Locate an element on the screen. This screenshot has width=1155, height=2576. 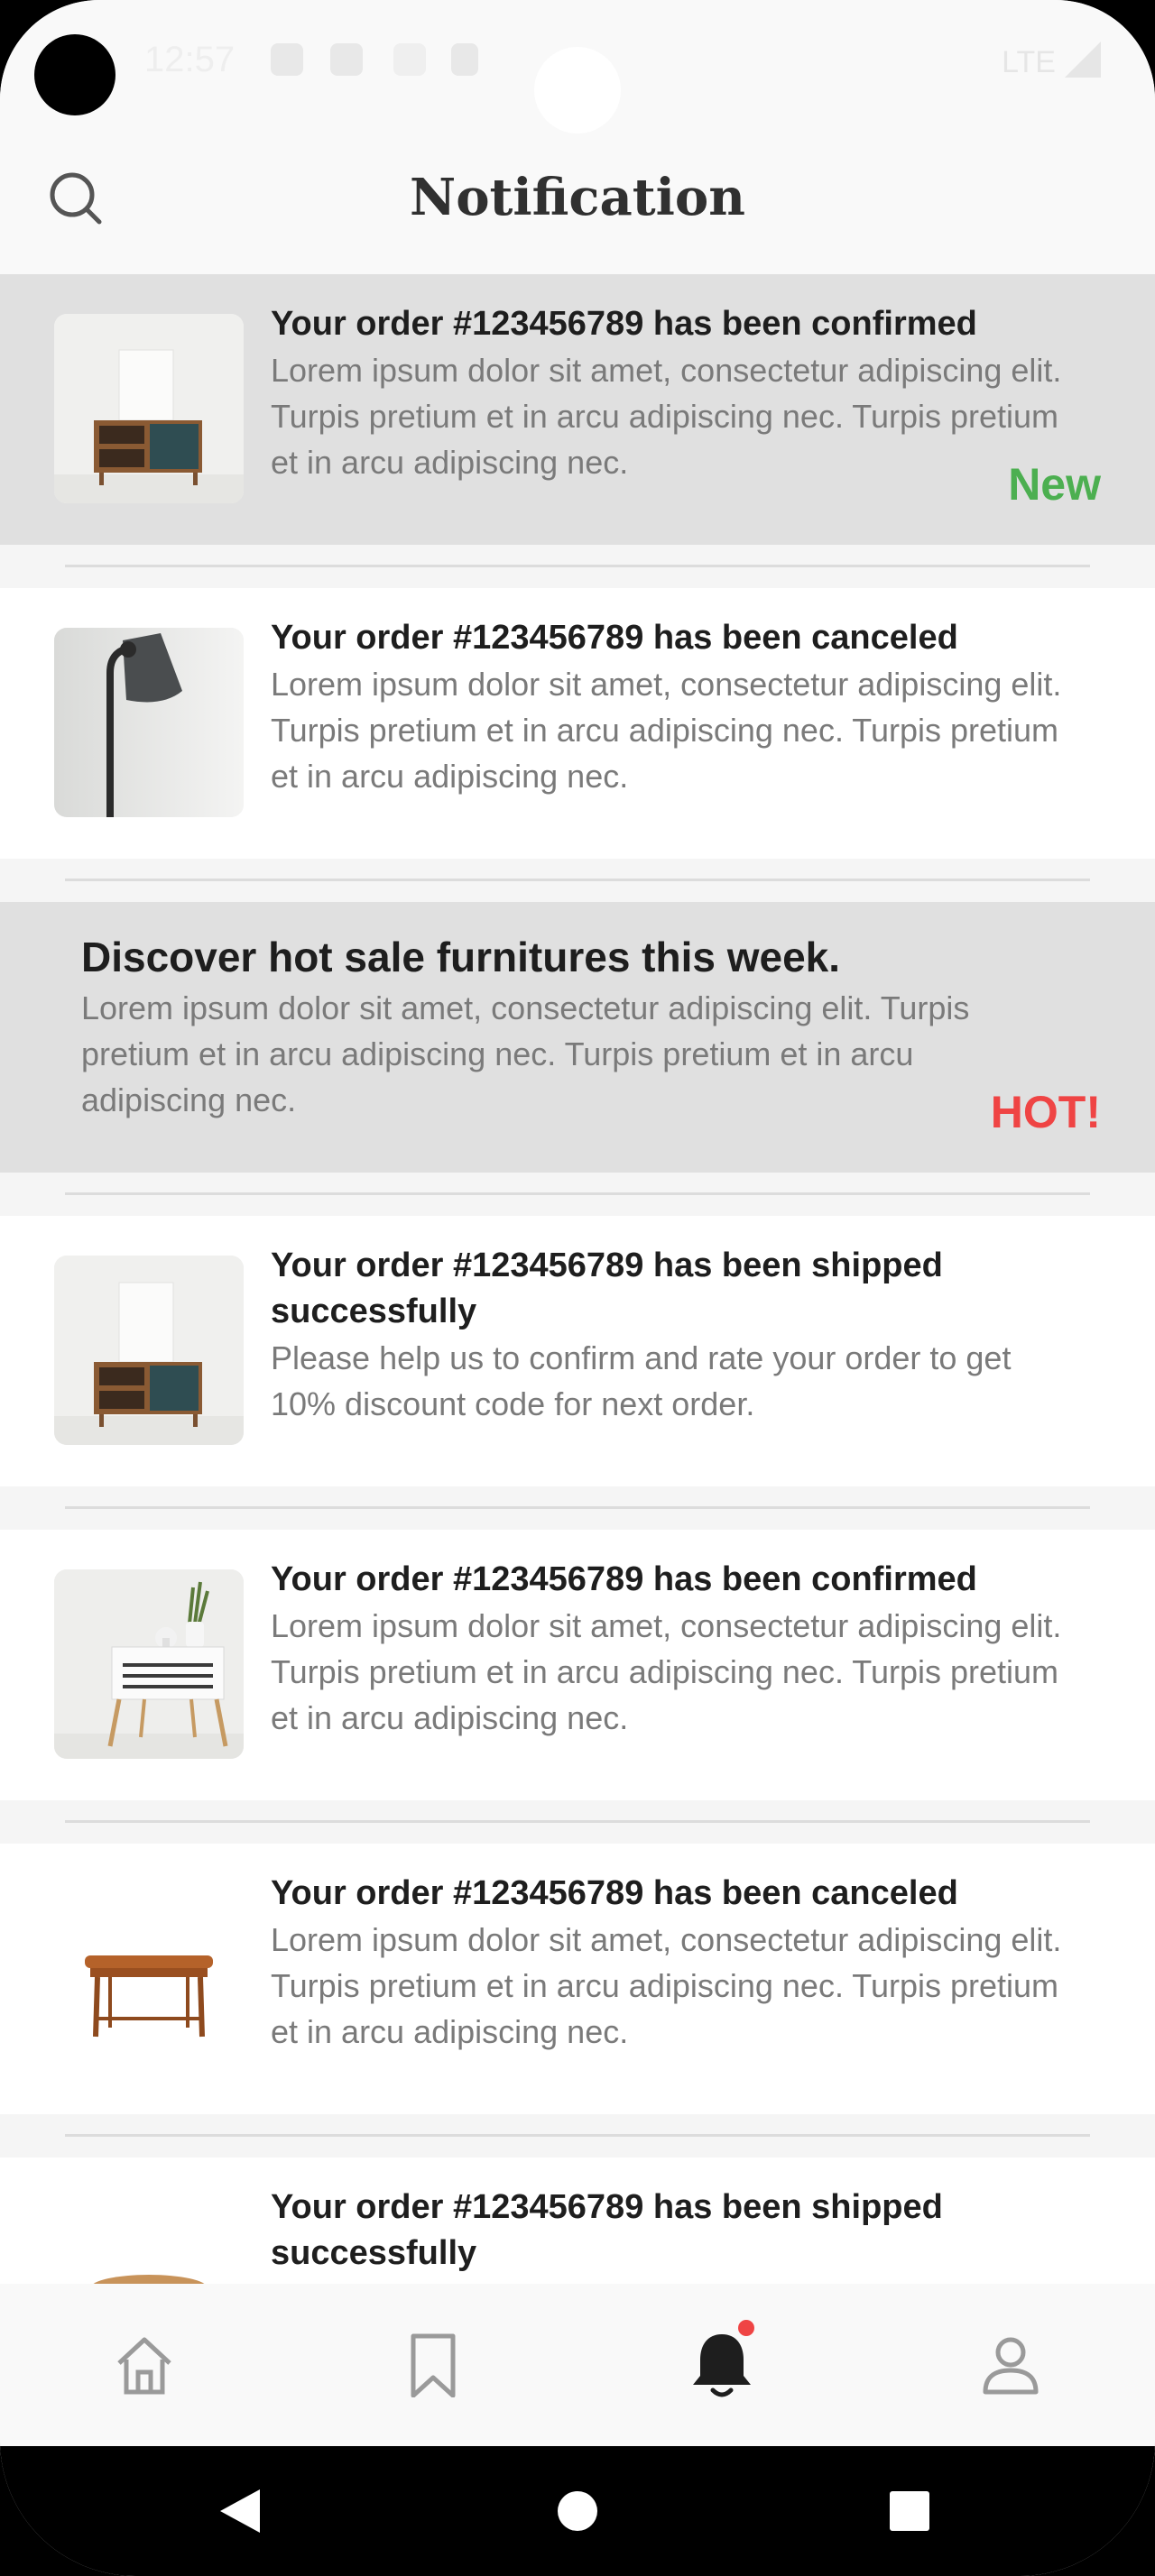
camera-lens is located at coordinates (577, 90).